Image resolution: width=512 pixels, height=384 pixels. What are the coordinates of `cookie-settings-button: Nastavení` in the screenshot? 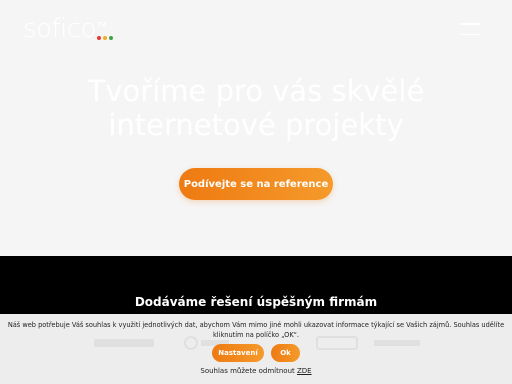 It's located at (238, 353).